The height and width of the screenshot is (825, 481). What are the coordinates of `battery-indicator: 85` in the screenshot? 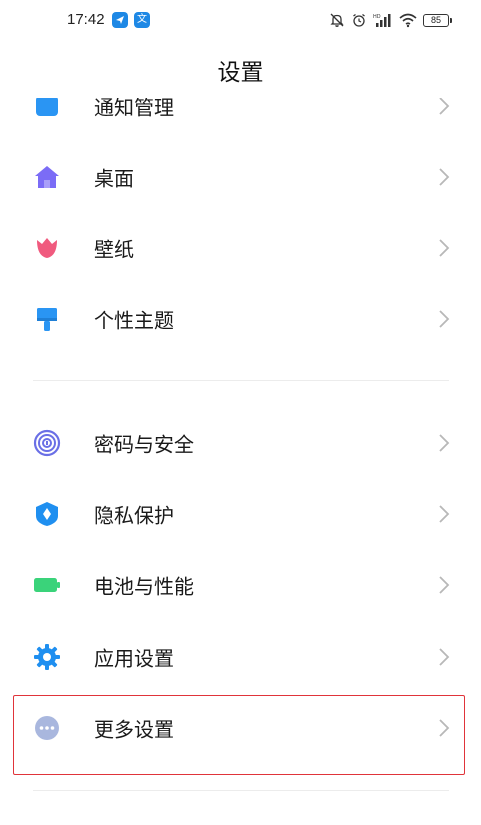 It's located at (437, 20).